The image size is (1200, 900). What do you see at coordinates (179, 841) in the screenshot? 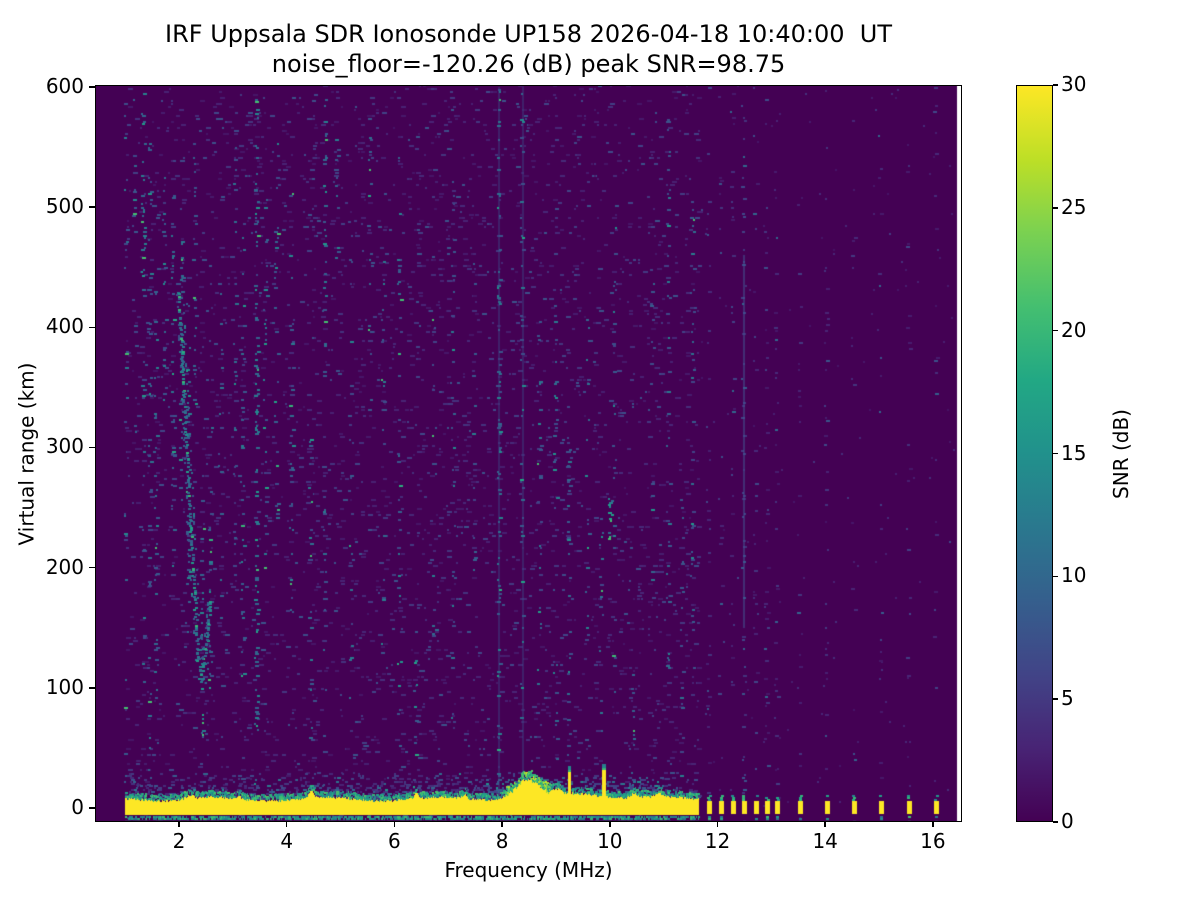
I see `x-tick-label: 2` at bounding box center [179, 841].